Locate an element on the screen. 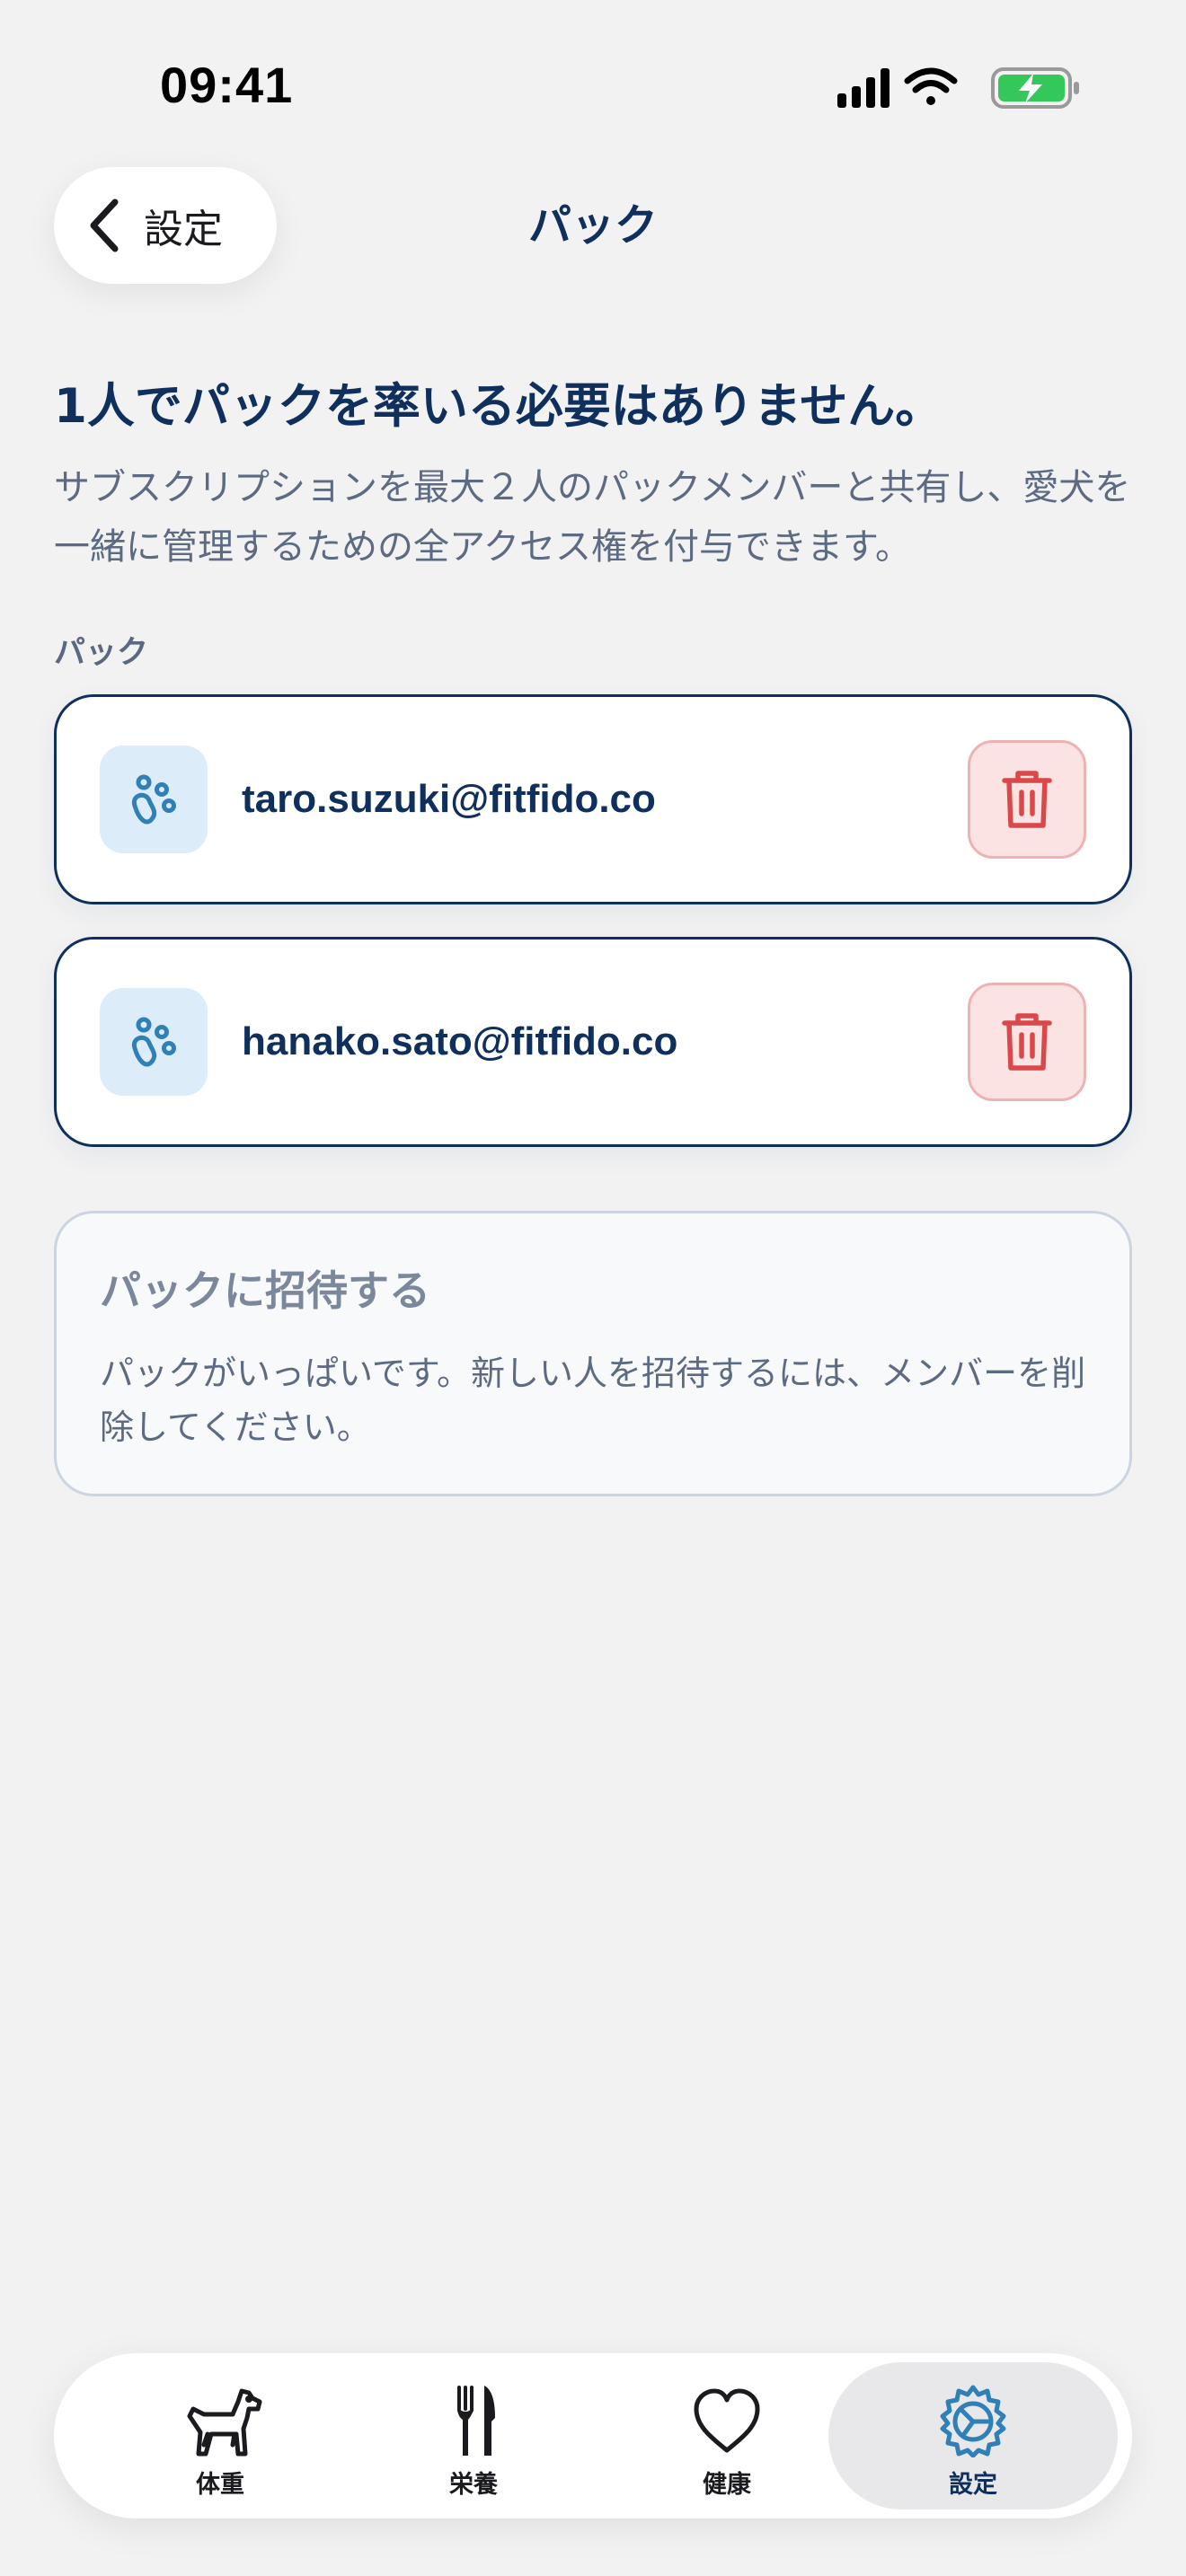 Image resolution: width=1186 pixels, height=2576 pixels. tab-label: 栄養 is located at coordinates (473, 2485).